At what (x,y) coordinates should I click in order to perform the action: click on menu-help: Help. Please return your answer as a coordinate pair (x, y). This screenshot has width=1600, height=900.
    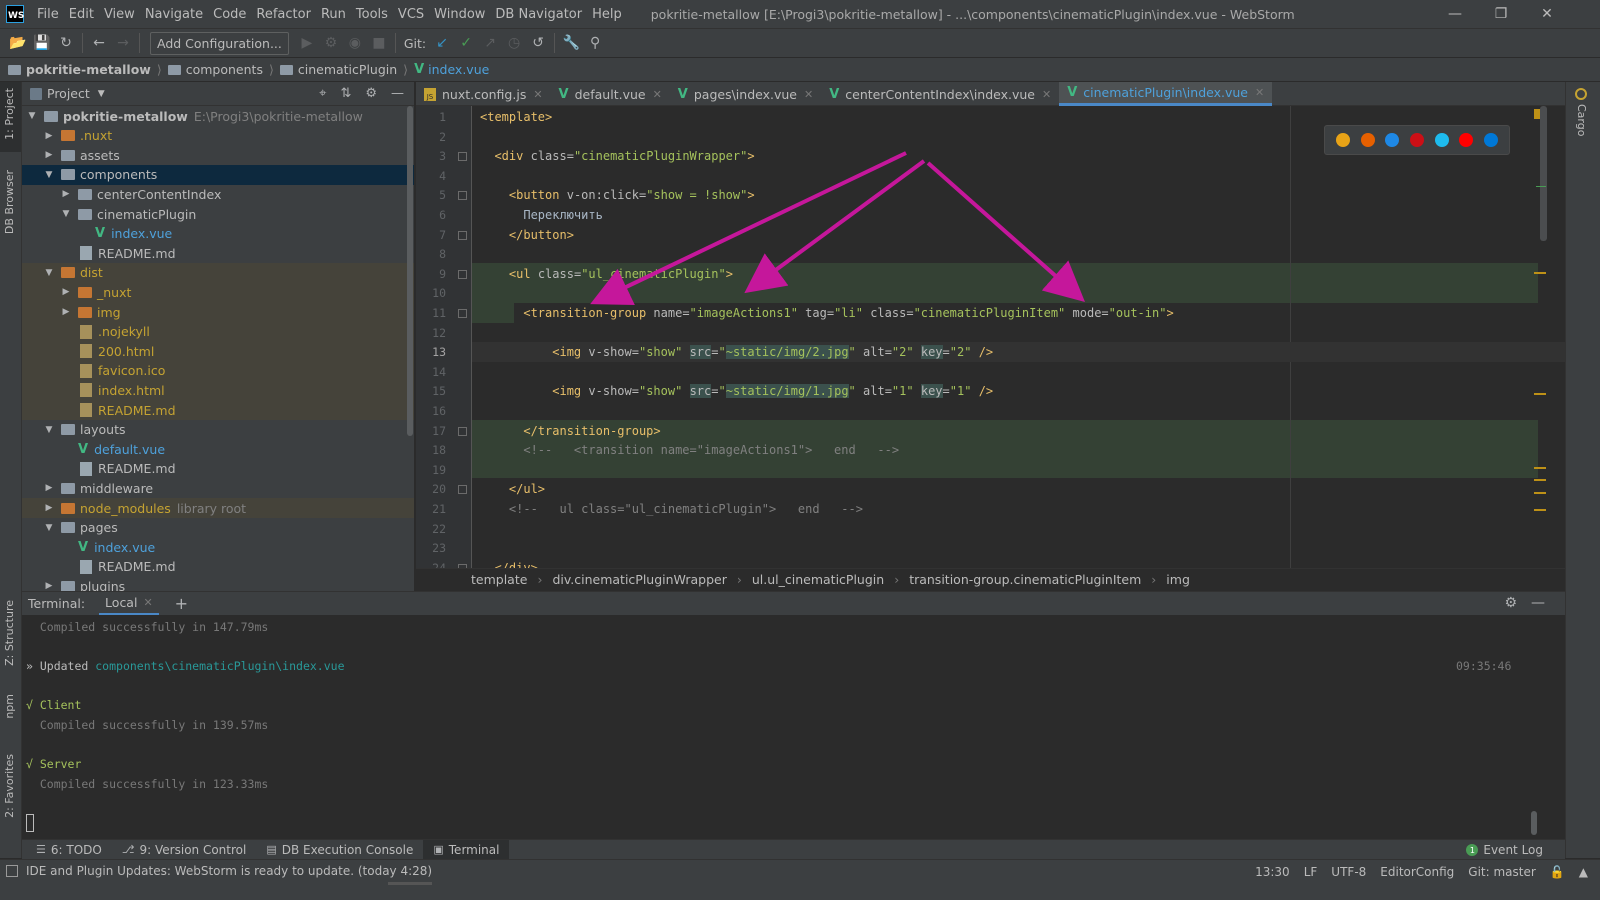
    Looking at the image, I should click on (607, 14).